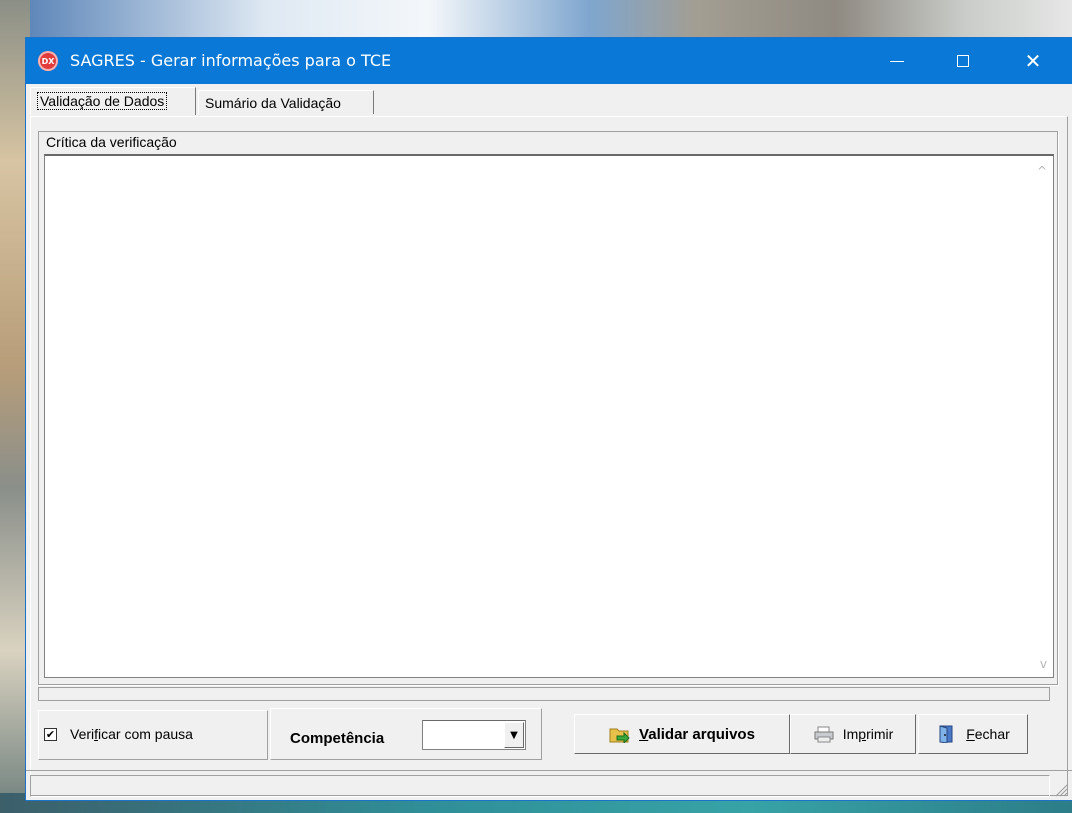 This screenshot has width=1072, height=813. Describe the element at coordinates (1042, 171) in the screenshot. I see `scroll-up-icon: ^` at that location.